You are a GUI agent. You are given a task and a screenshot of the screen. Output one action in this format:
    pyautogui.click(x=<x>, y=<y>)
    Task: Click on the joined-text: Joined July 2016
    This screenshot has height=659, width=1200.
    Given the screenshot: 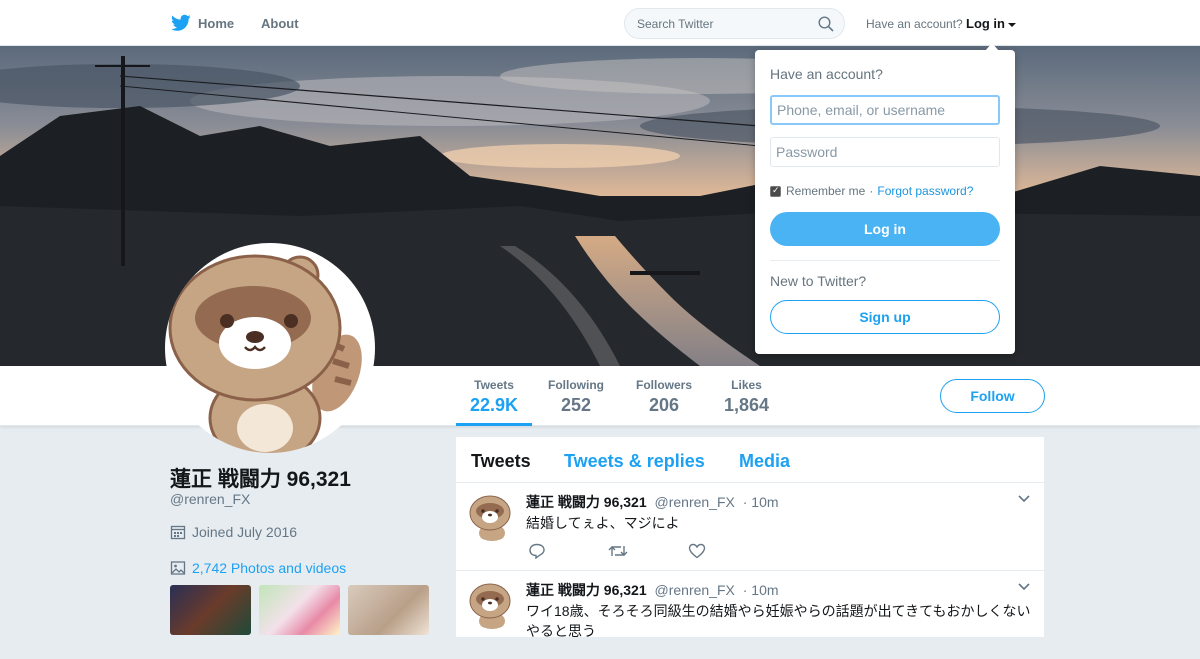 What is the action you would take?
    pyautogui.click(x=245, y=532)
    